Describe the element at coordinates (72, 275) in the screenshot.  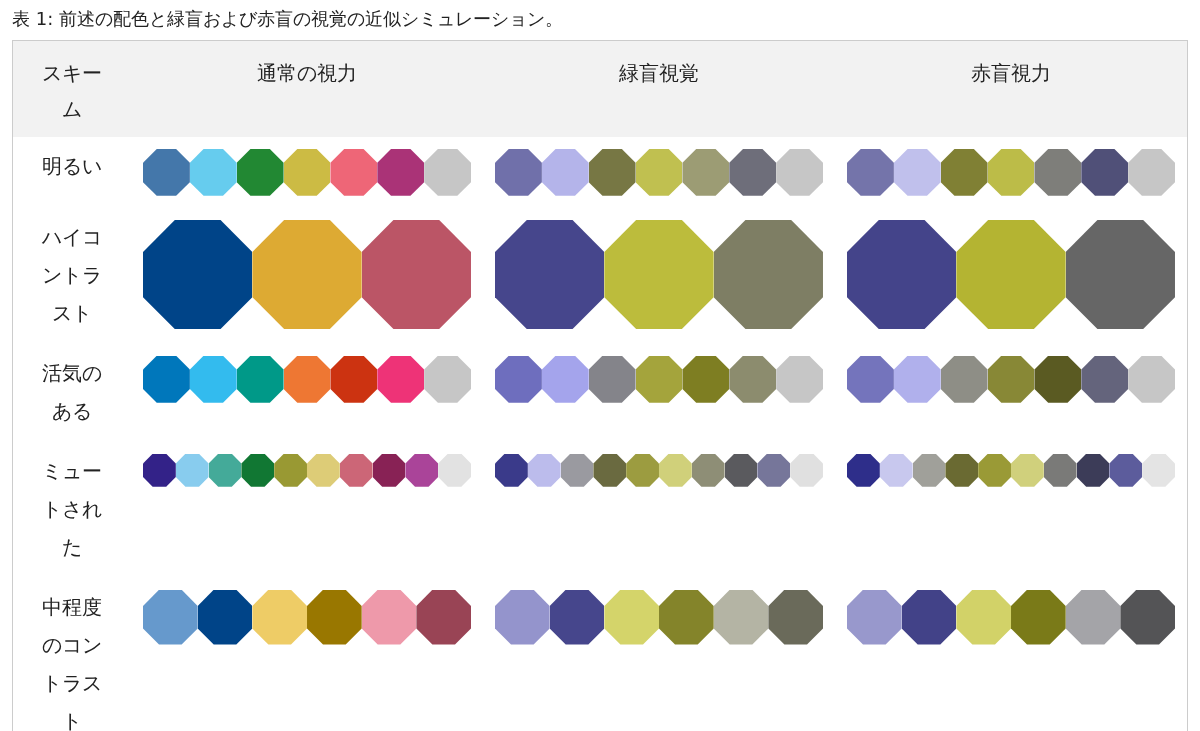
I see `row-label: ハイコントラスト` at that location.